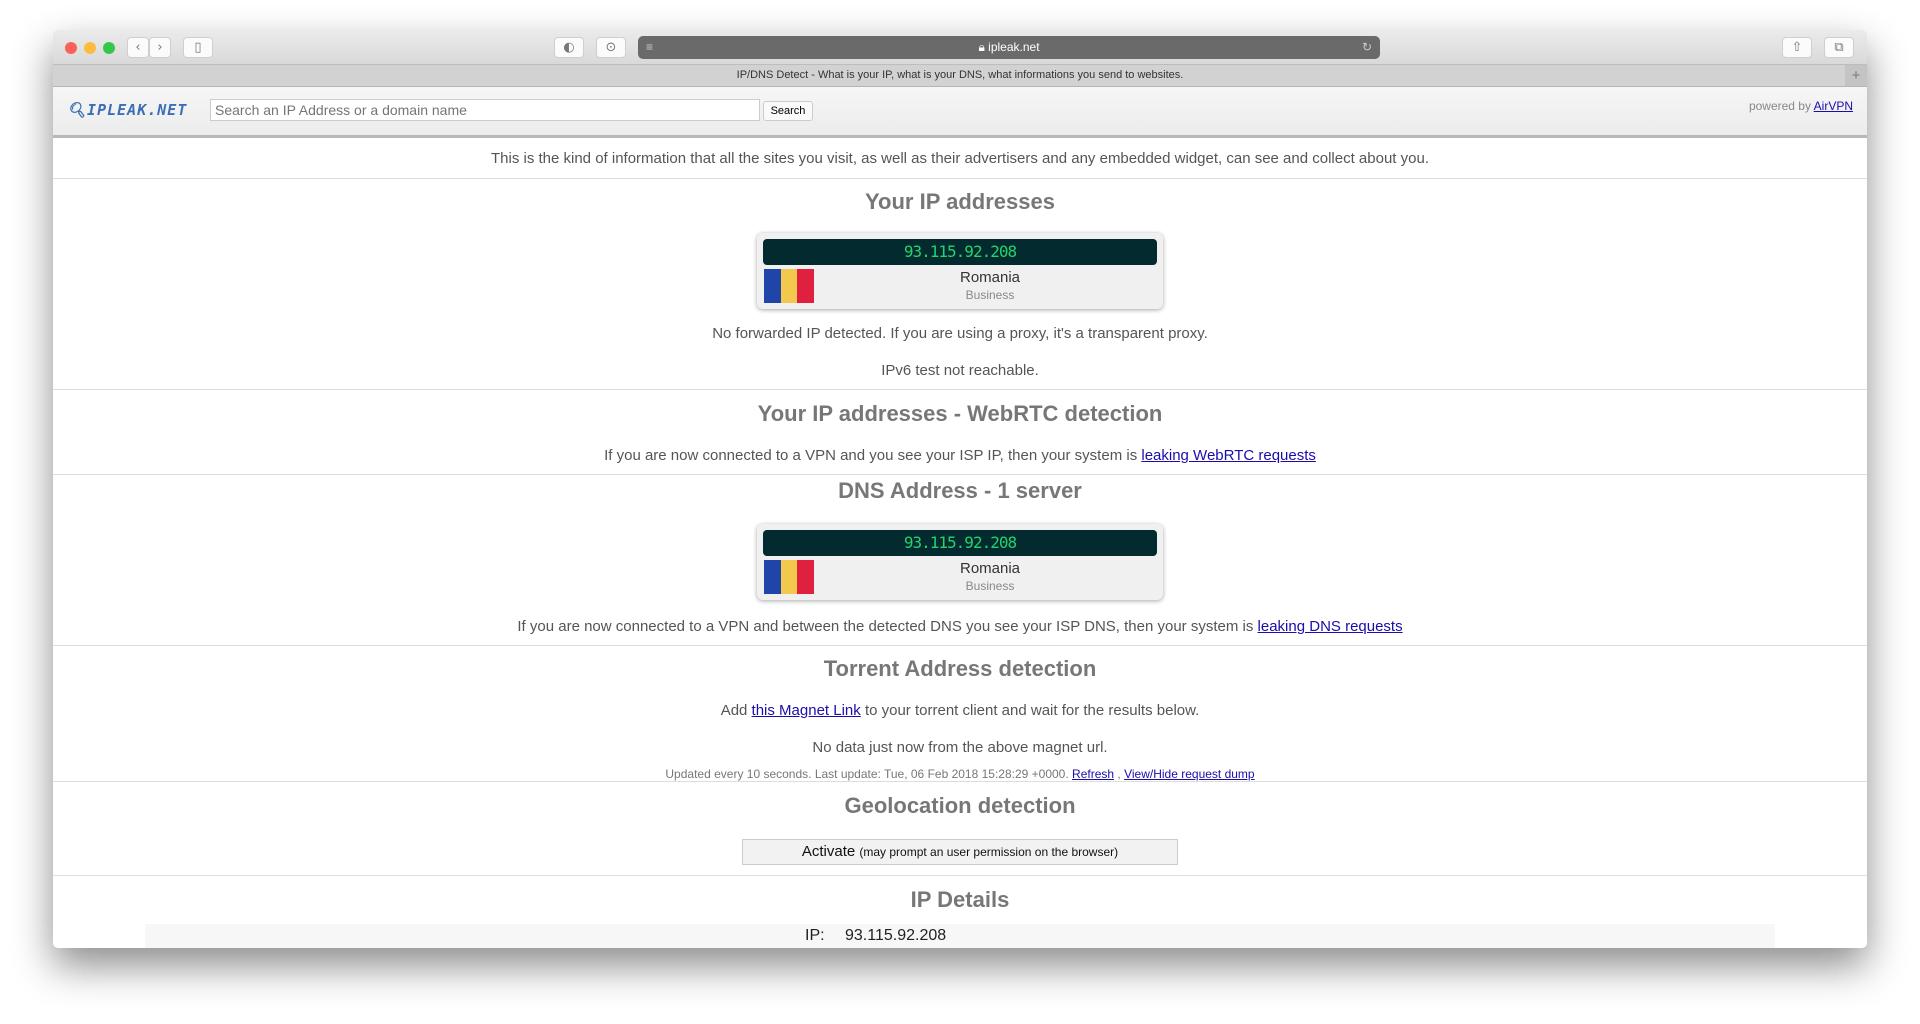  What do you see at coordinates (569, 47) in the screenshot?
I see `content-blocker-icon: ◐` at bounding box center [569, 47].